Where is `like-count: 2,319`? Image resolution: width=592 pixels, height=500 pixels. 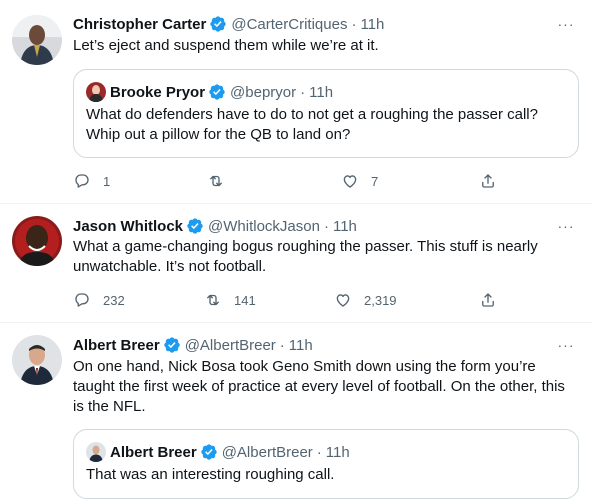 like-count: 2,319 is located at coordinates (380, 300).